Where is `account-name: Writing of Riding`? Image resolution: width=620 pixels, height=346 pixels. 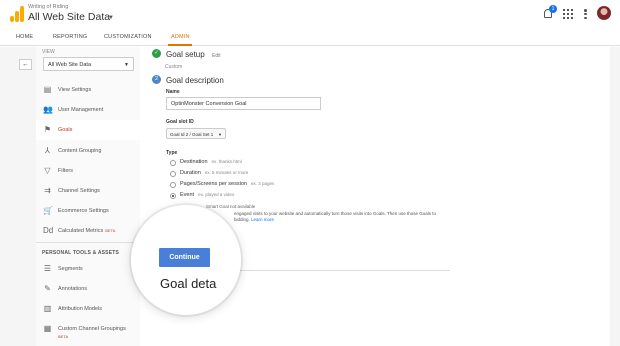 account-name: Writing of Riding is located at coordinates (48, 7).